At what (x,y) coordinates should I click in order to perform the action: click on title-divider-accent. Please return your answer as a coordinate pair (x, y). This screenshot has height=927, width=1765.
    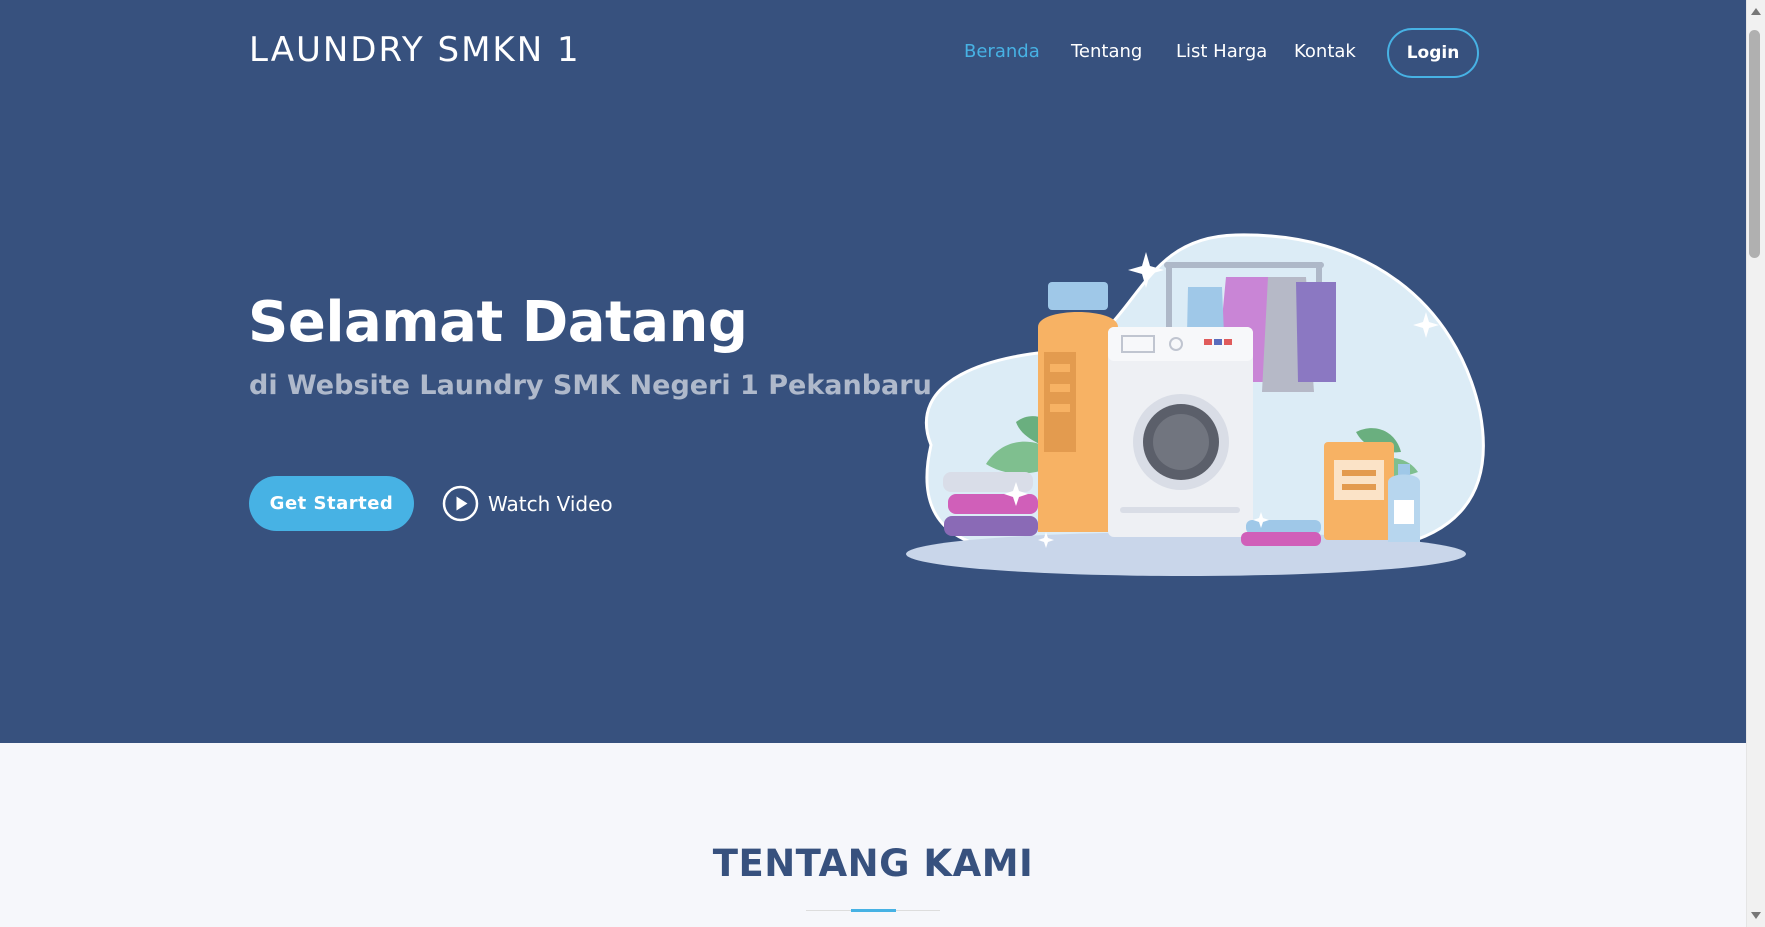
    Looking at the image, I should click on (873, 910).